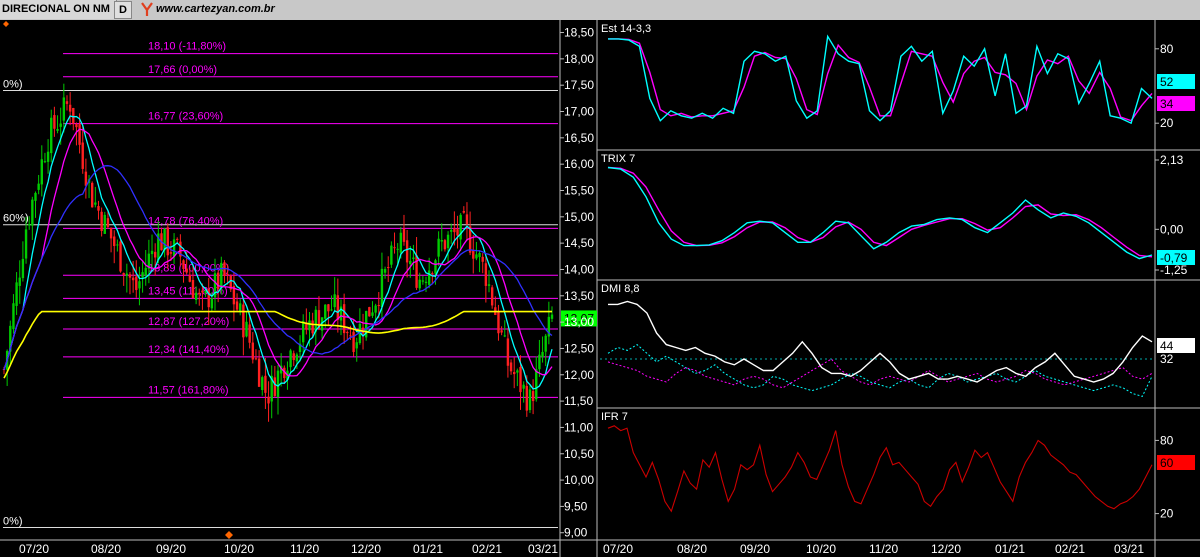 Image resolution: width=1200 pixels, height=557 pixels. What do you see at coordinates (239, 549) in the screenshot?
I see `x-axis-label: 10/20` at bounding box center [239, 549].